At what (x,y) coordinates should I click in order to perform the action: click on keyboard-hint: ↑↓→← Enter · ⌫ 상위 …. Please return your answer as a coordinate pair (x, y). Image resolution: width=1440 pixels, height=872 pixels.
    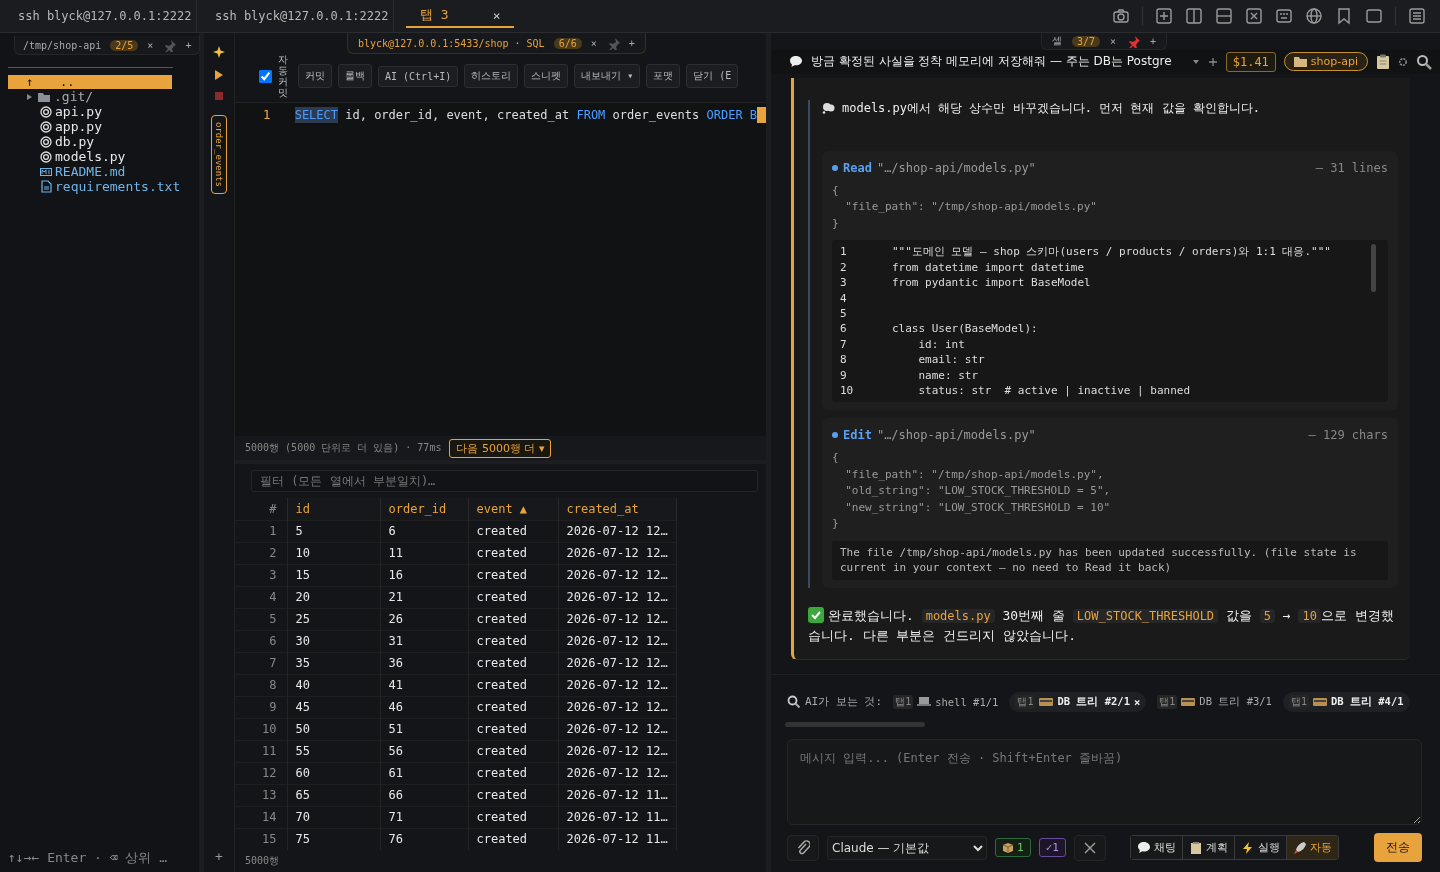
    Looking at the image, I should click on (88, 858).